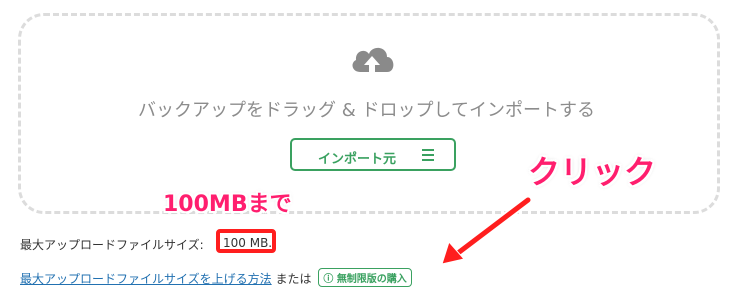 The width and height of the screenshot is (733, 297). Describe the element at coordinates (487, 230) in the screenshot. I see `arrow-annotation` at that location.